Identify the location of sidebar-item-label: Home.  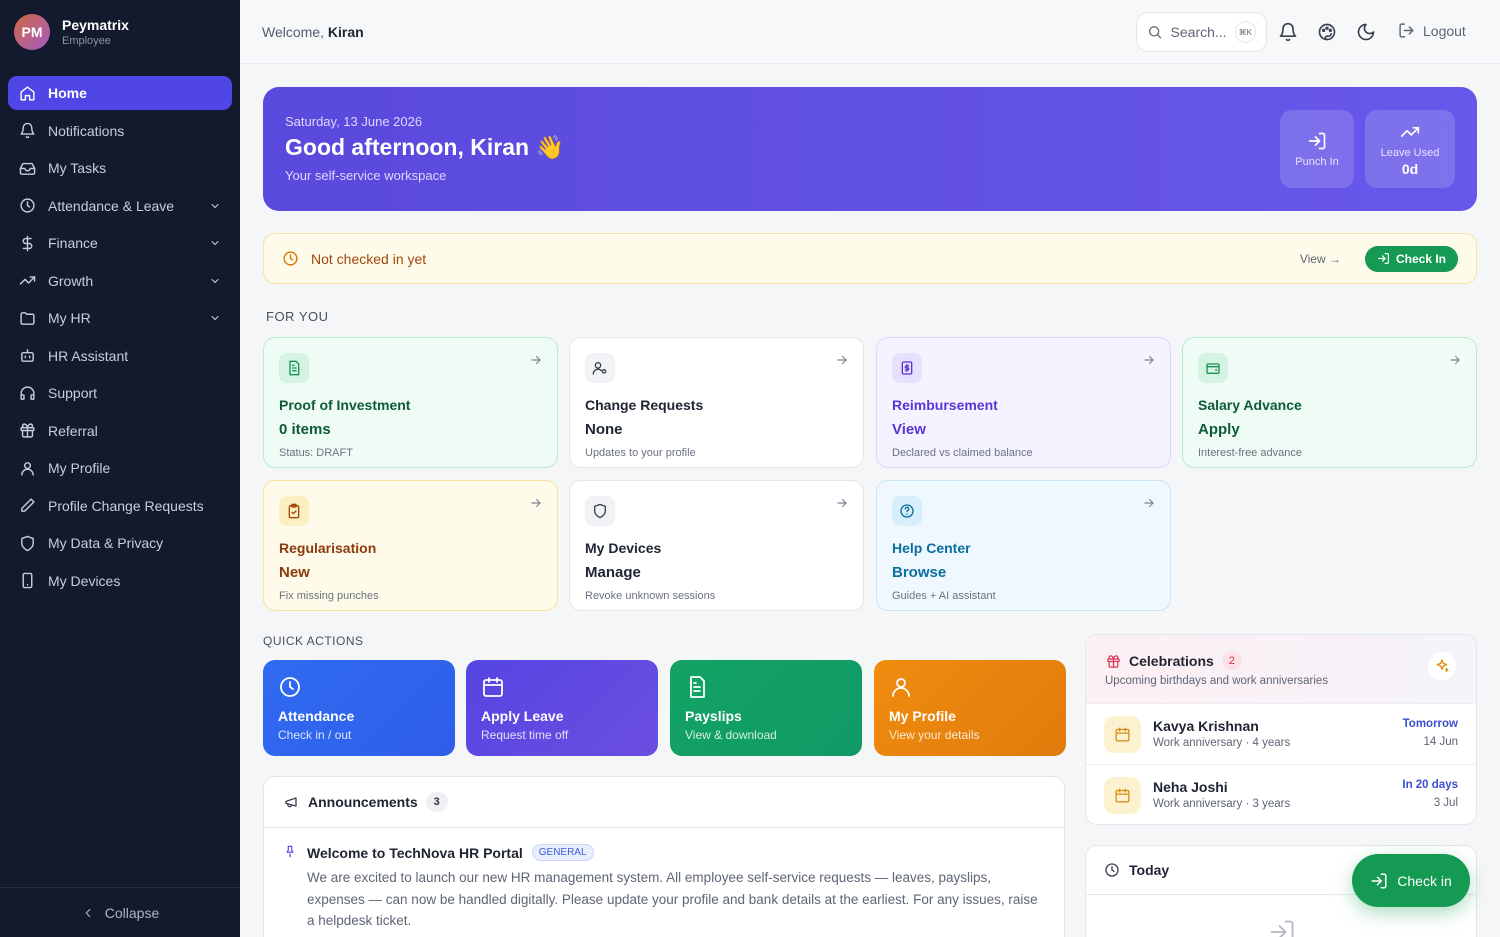
(67, 93).